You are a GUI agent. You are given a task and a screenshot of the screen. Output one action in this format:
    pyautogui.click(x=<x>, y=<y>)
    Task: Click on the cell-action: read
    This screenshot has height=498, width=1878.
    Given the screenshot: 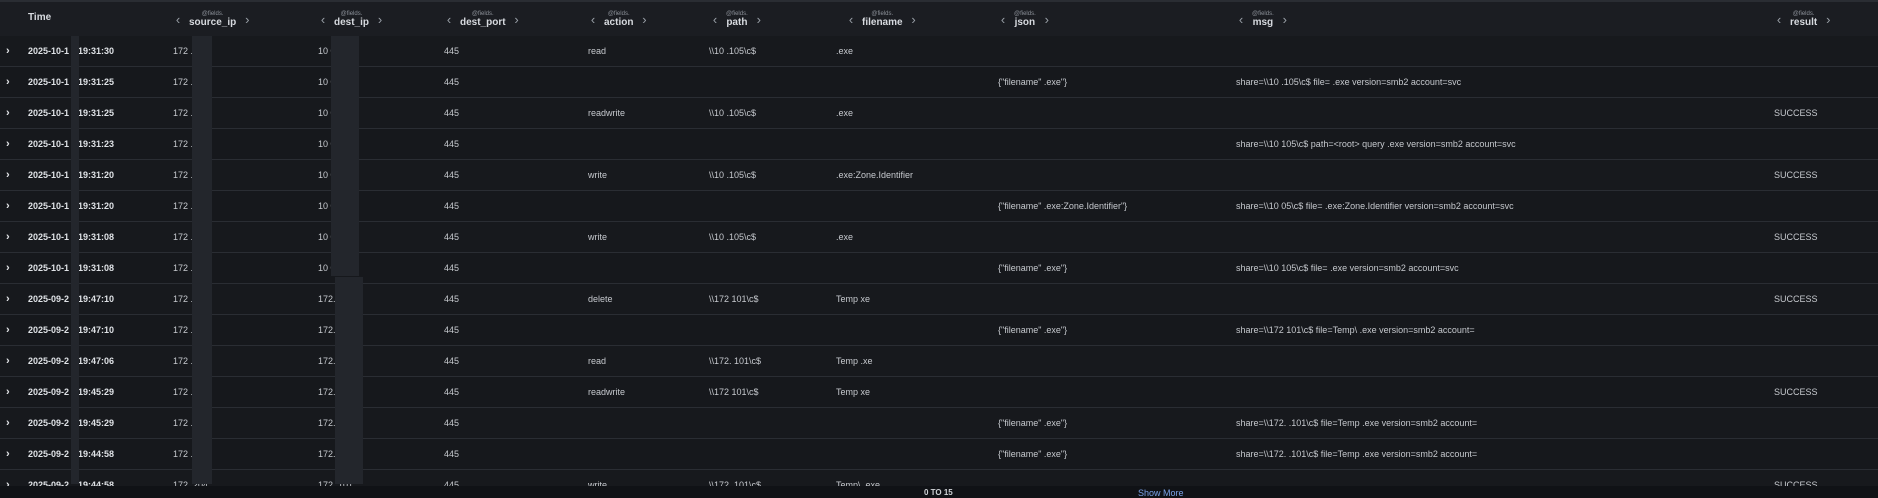 What is the action you would take?
    pyautogui.click(x=597, y=361)
    